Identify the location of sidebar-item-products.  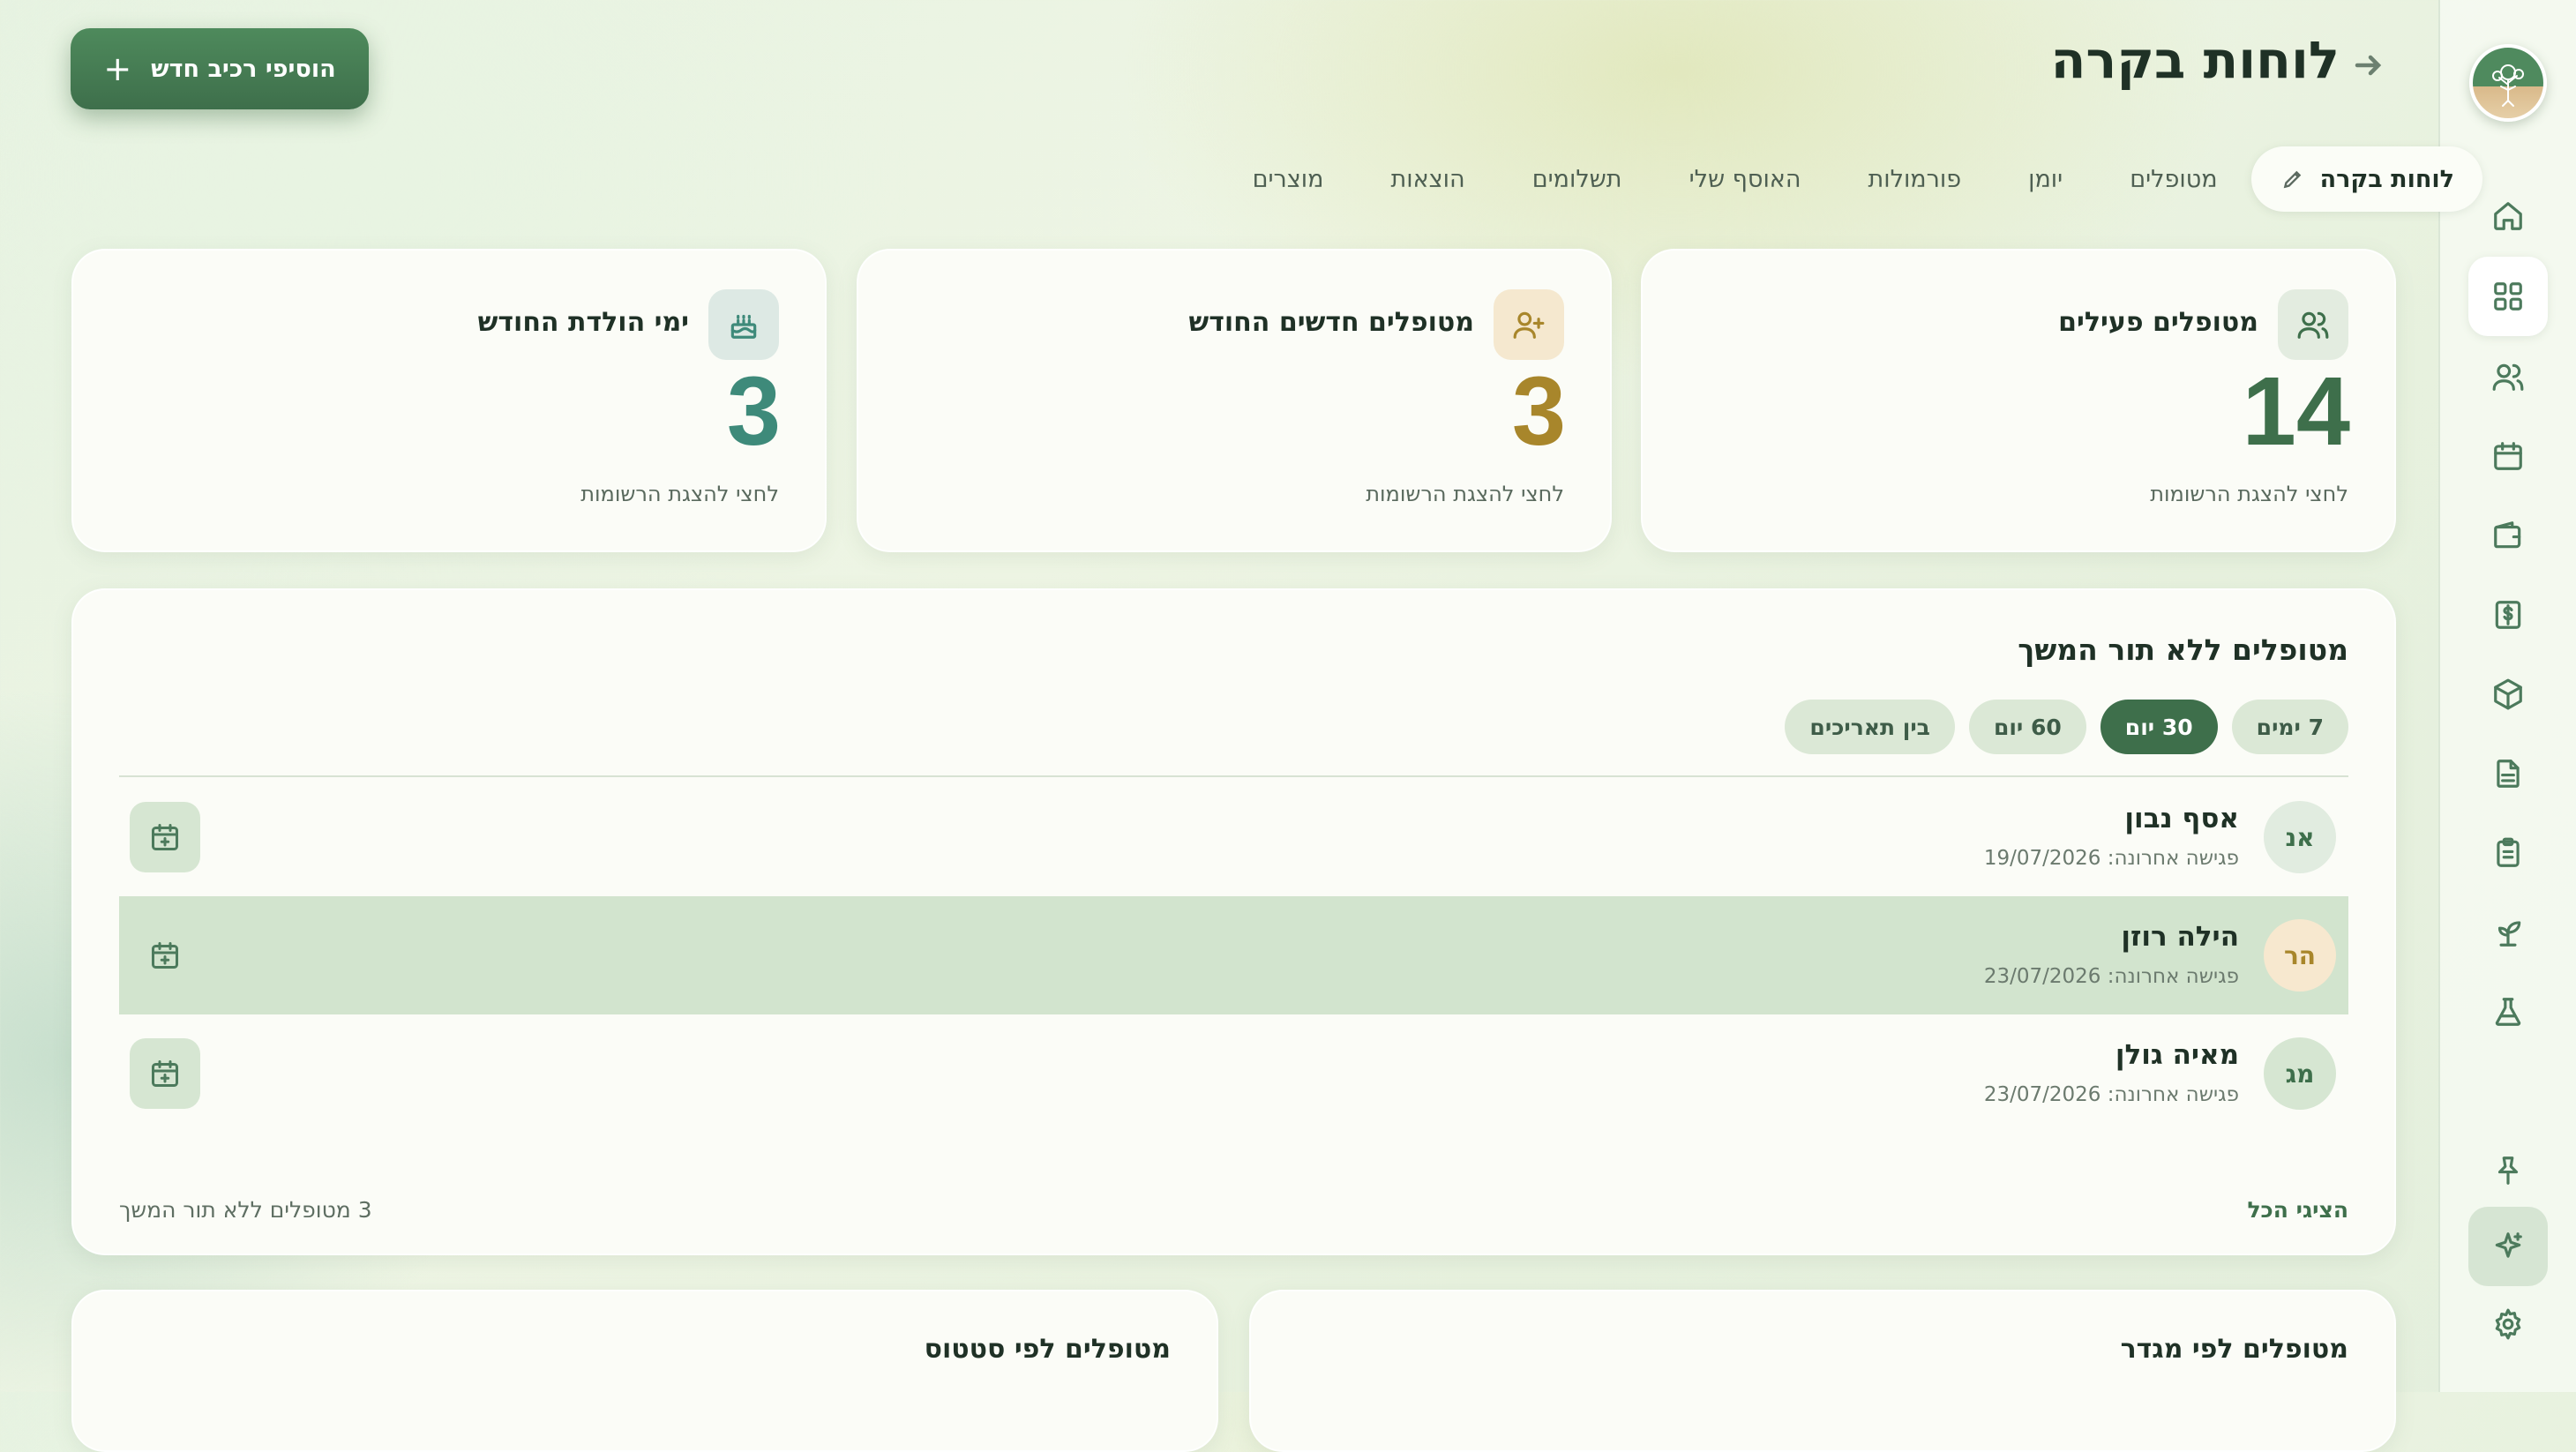
(2508, 694).